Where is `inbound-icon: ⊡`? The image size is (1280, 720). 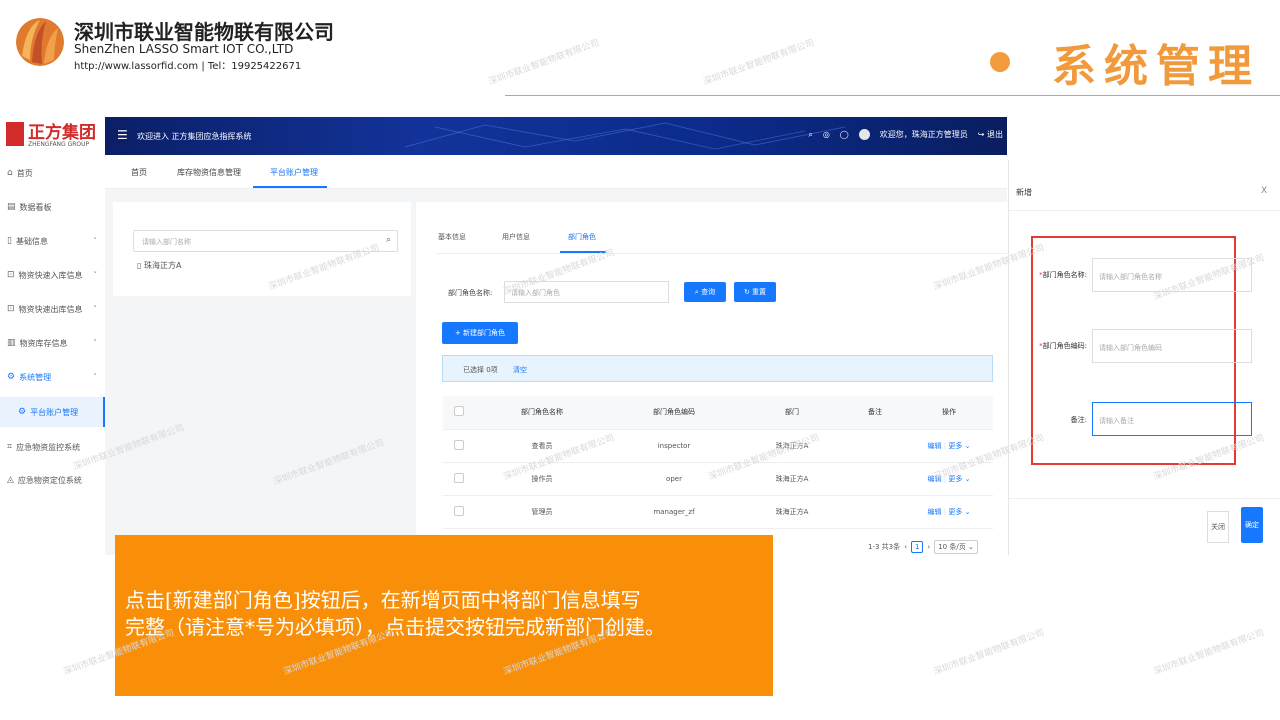 inbound-icon: ⊡ is located at coordinates (11, 275).